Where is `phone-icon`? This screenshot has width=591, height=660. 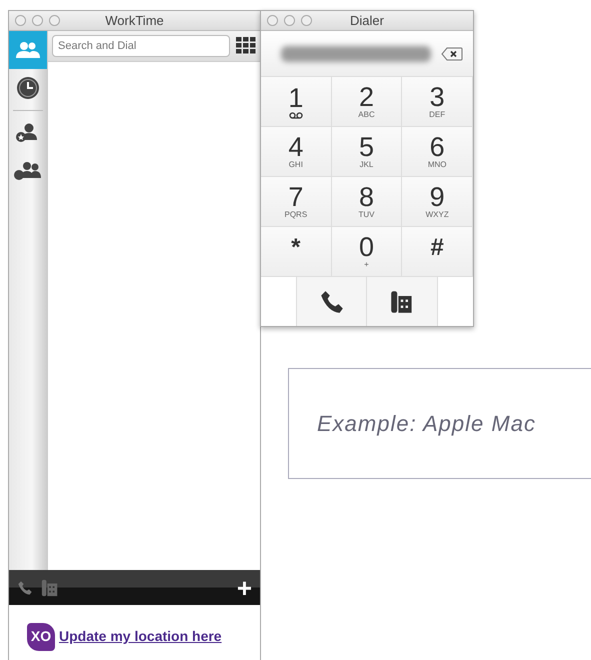
phone-icon is located at coordinates (25, 587).